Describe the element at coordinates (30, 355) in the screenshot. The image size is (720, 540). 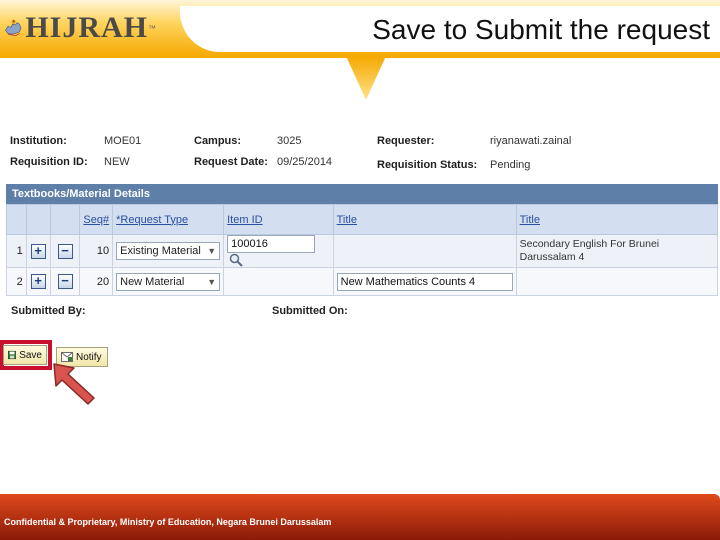
I see `save-button-label: Save` at that location.